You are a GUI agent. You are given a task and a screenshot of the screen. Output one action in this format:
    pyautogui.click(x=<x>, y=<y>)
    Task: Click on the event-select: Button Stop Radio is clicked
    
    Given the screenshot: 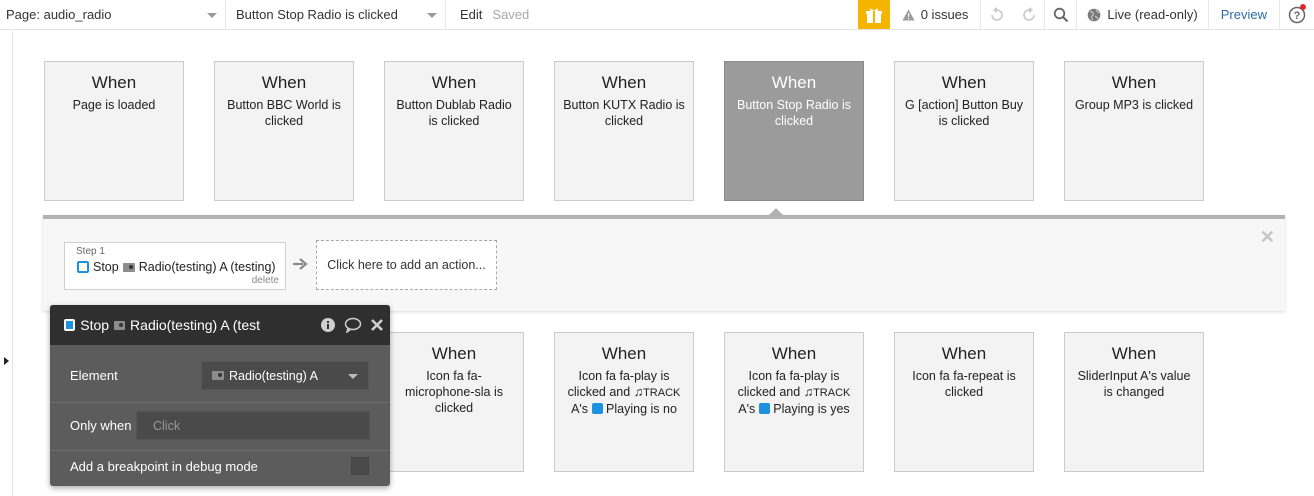 What is the action you would take?
    pyautogui.click(x=336, y=14)
    